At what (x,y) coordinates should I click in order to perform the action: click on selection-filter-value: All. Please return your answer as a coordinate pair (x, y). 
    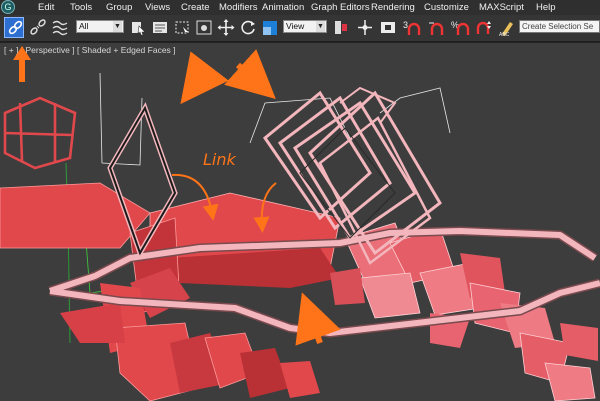
    Looking at the image, I should click on (84, 26).